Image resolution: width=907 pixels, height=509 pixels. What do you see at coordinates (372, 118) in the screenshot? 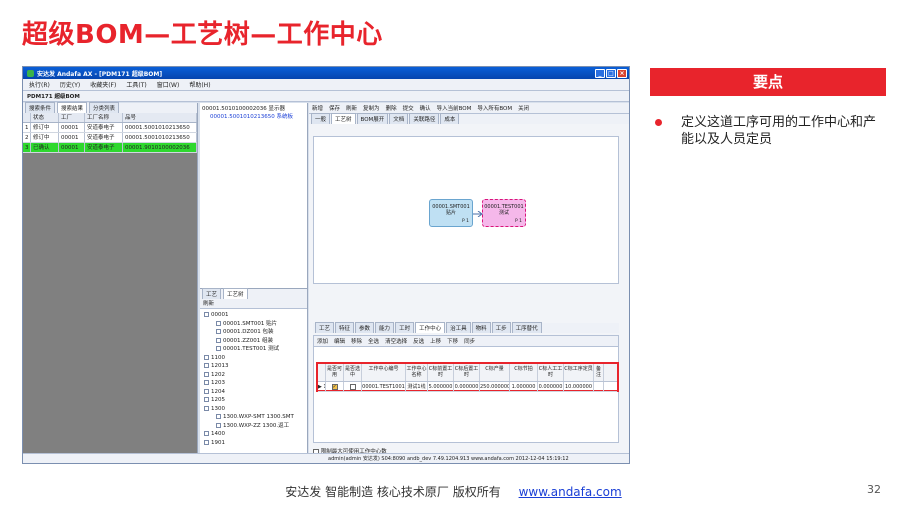
I see `tab-bom-expand: BOM展开` at bounding box center [372, 118].